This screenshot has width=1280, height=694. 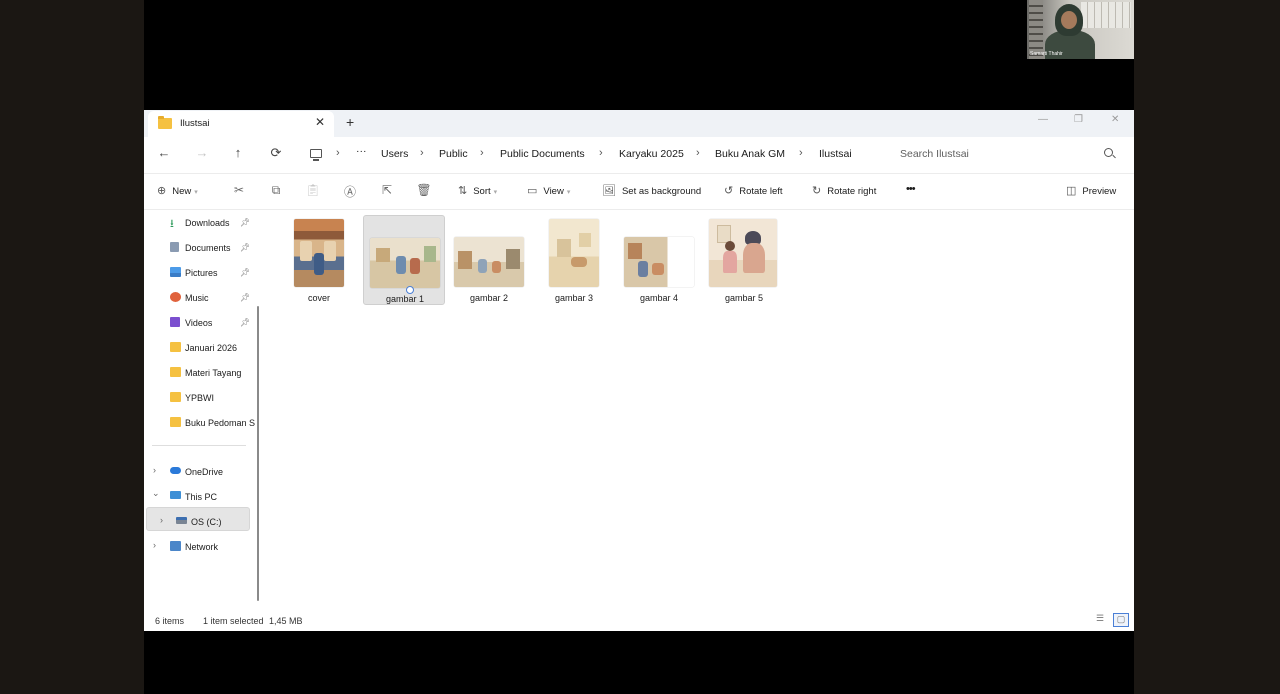 I want to click on sidebar-item-os-c: OS (C:), so click(x=219, y=523).